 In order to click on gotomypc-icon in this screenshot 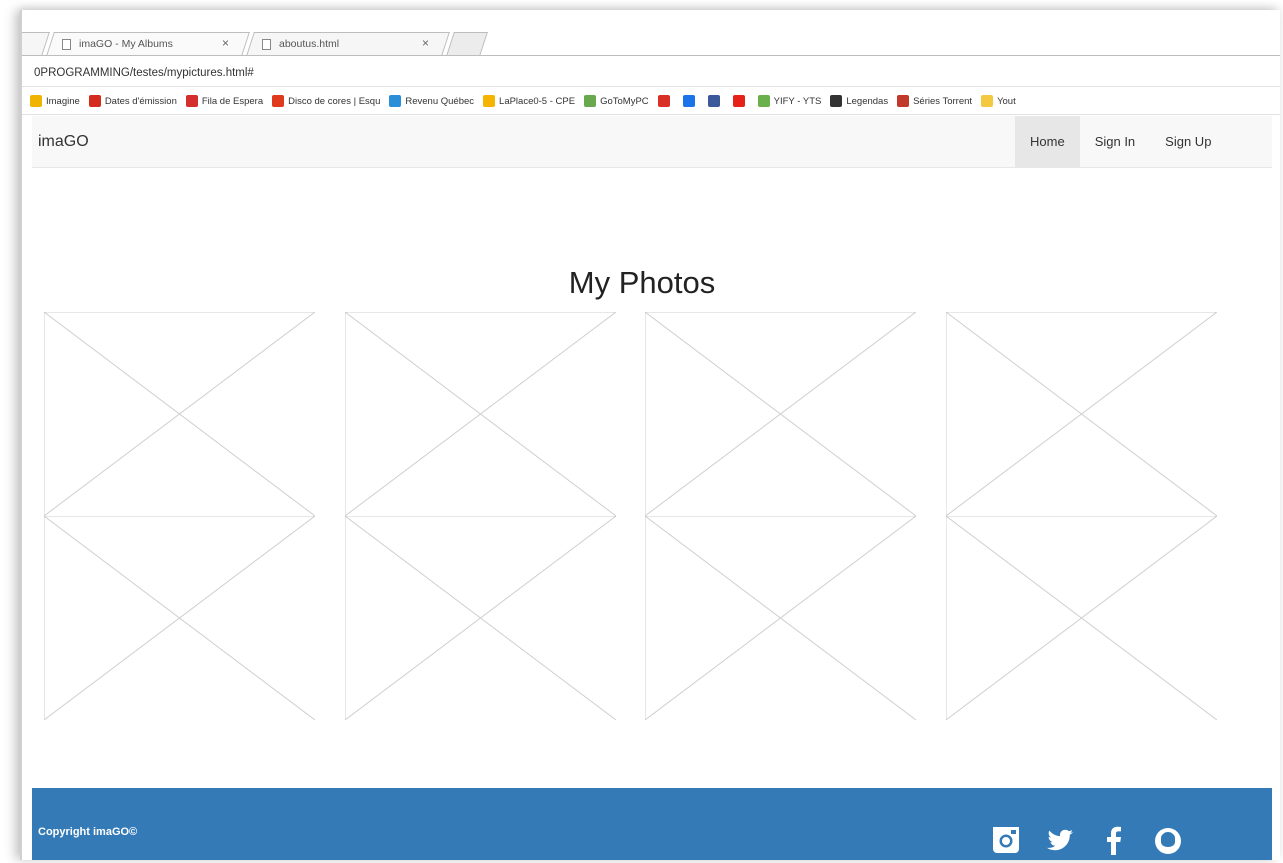, I will do `click(590, 101)`.